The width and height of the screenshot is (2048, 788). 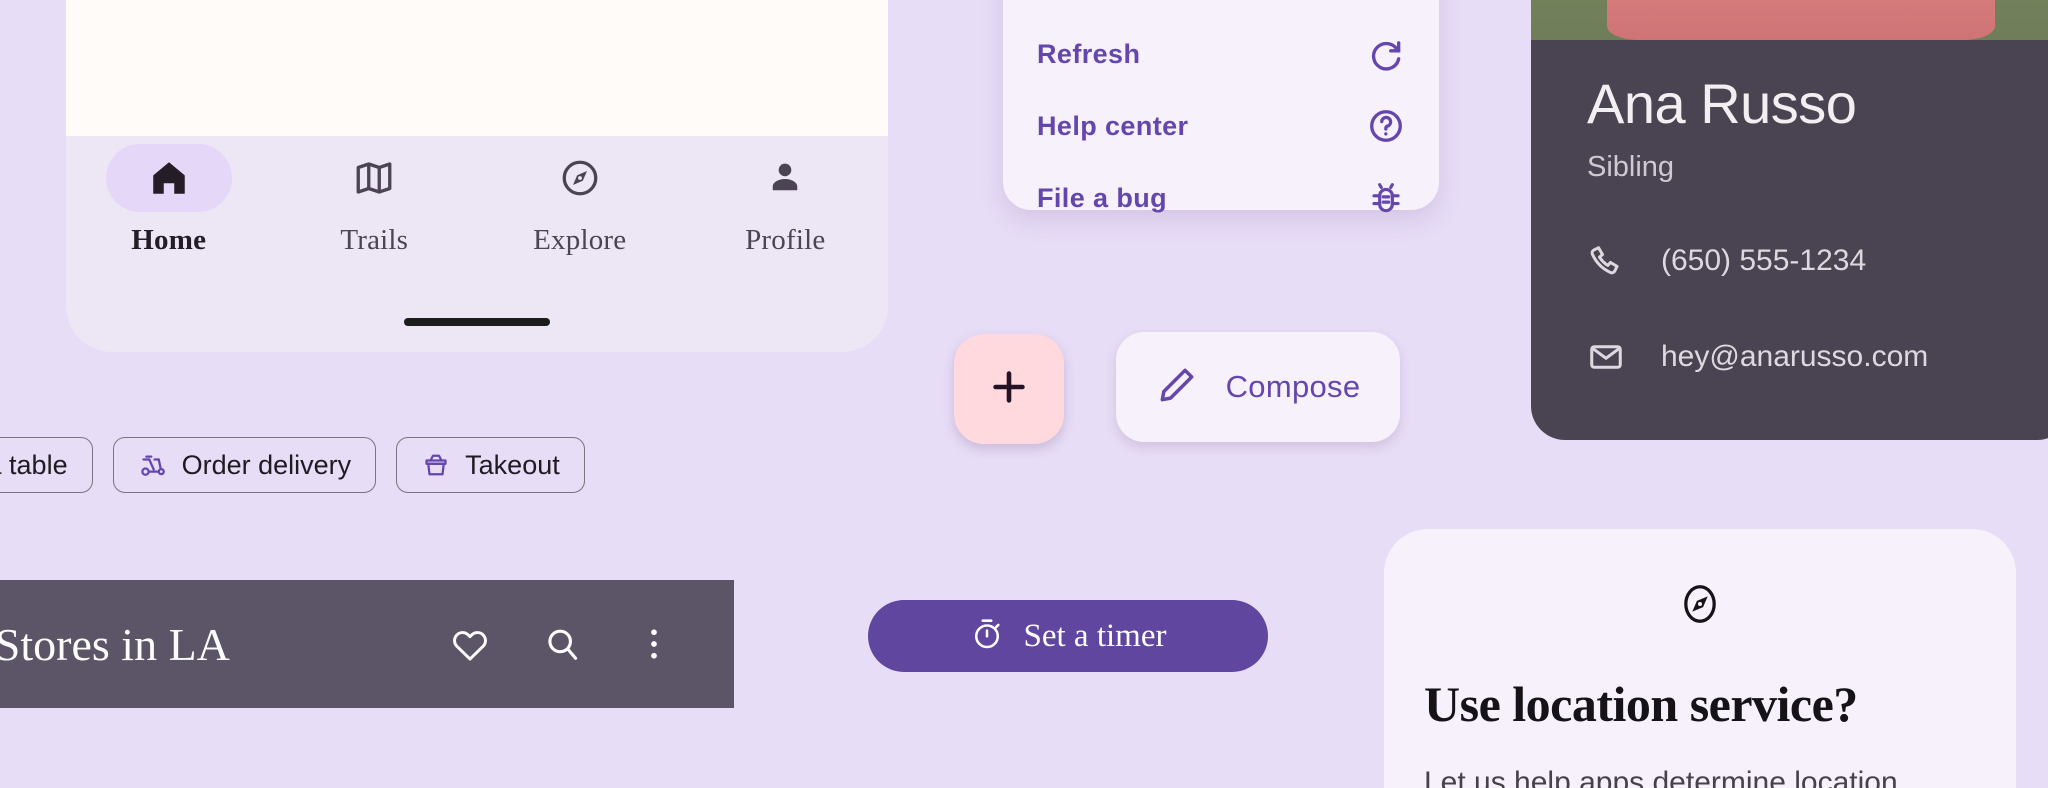 I want to click on nav-item-home: Home, so click(x=169, y=200).